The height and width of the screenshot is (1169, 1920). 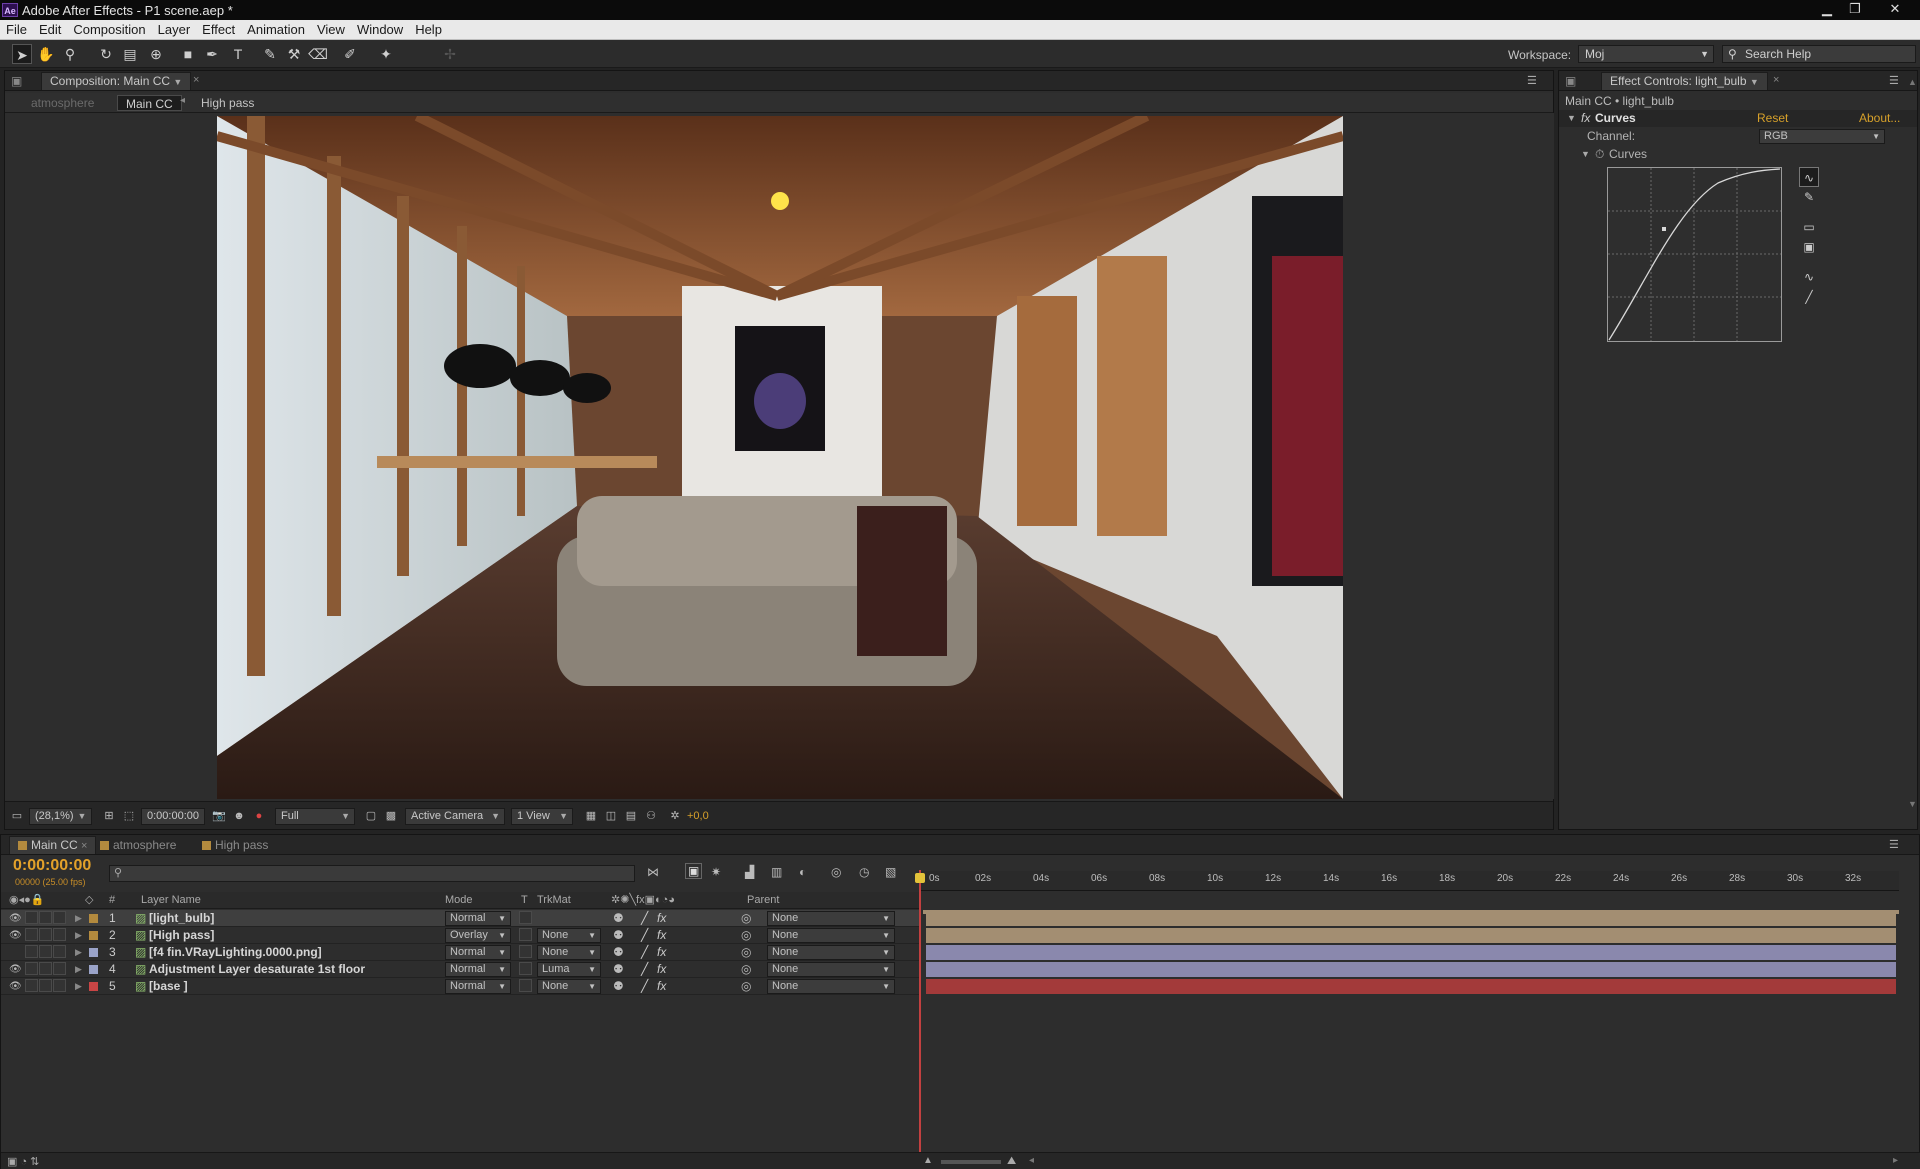 What do you see at coordinates (1646, 54) in the screenshot?
I see `workspace-select: Moj ▼` at bounding box center [1646, 54].